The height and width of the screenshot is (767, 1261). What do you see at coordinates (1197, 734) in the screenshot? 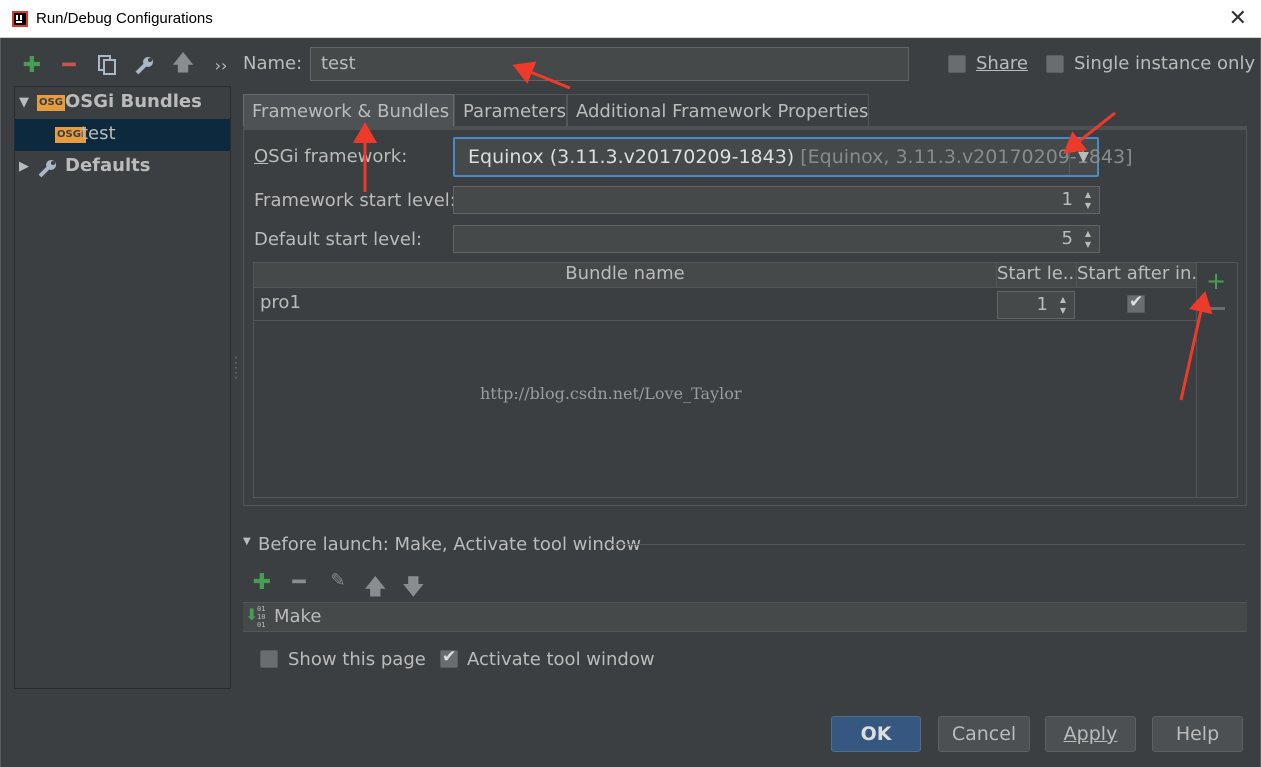
I see `help-button: Help` at bounding box center [1197, 734].